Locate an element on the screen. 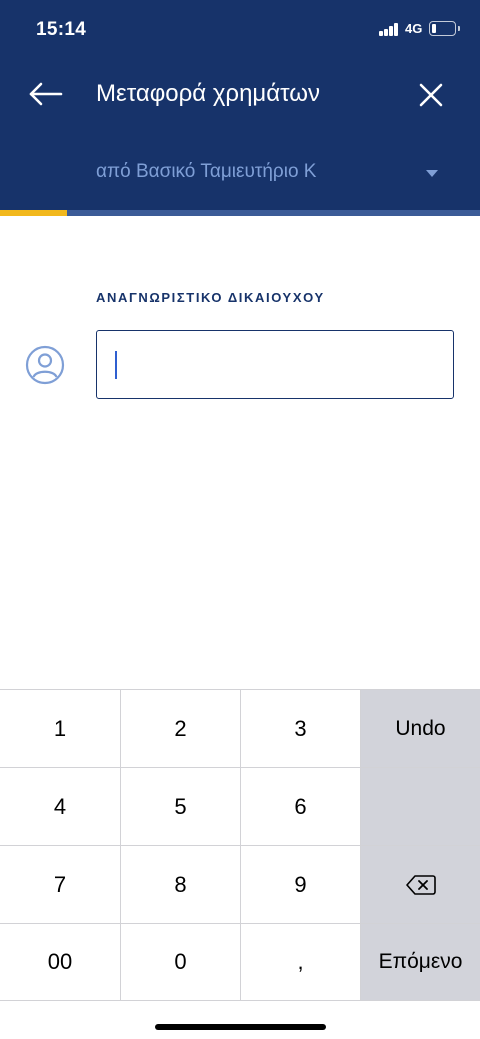 This screenshot has width=480, height=1039. text-caret is located at coordinates (116, 365).